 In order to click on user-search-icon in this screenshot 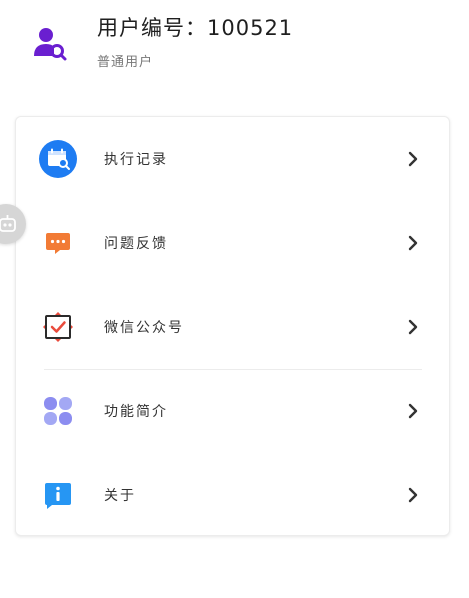, I will do `click(50, 44)`.